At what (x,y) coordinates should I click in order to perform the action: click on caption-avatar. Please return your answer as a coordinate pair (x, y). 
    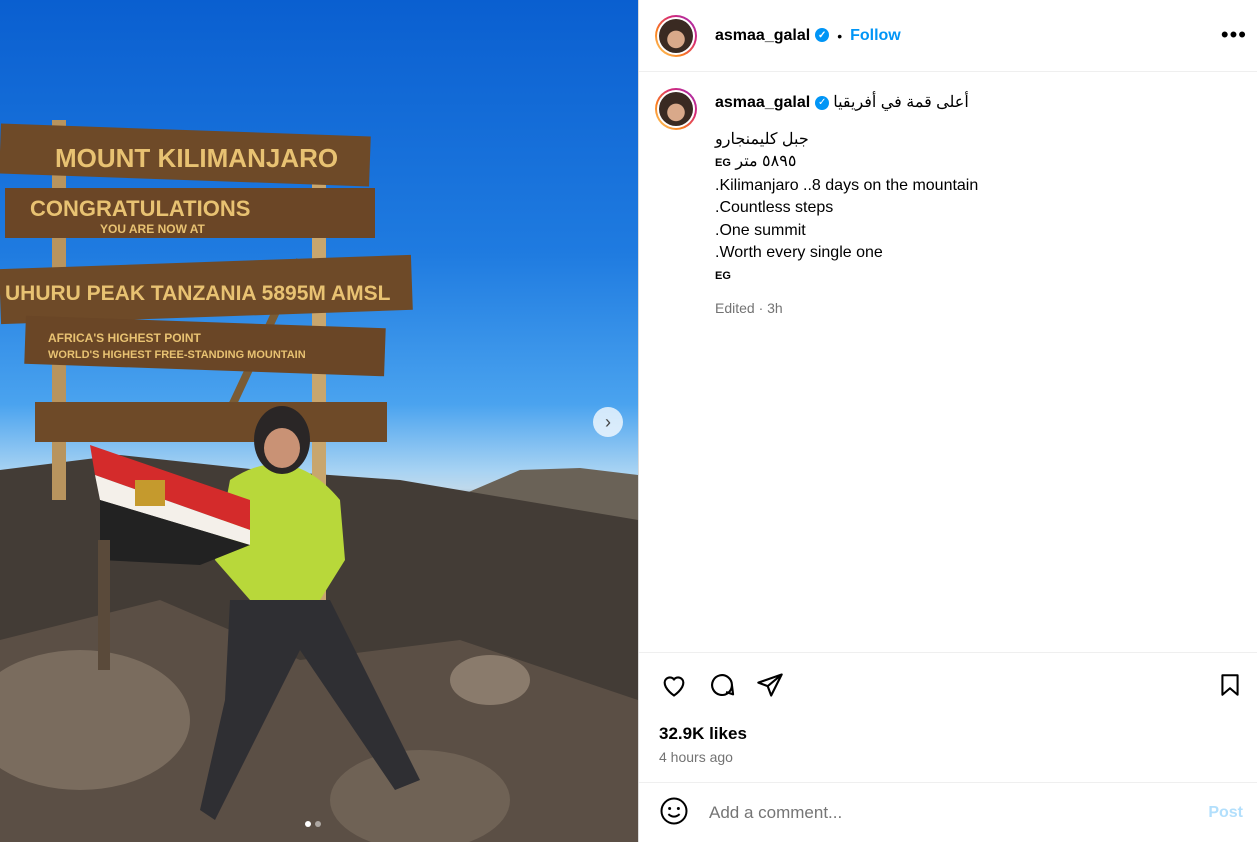
    Looking at the image, I should click on (676, 109).